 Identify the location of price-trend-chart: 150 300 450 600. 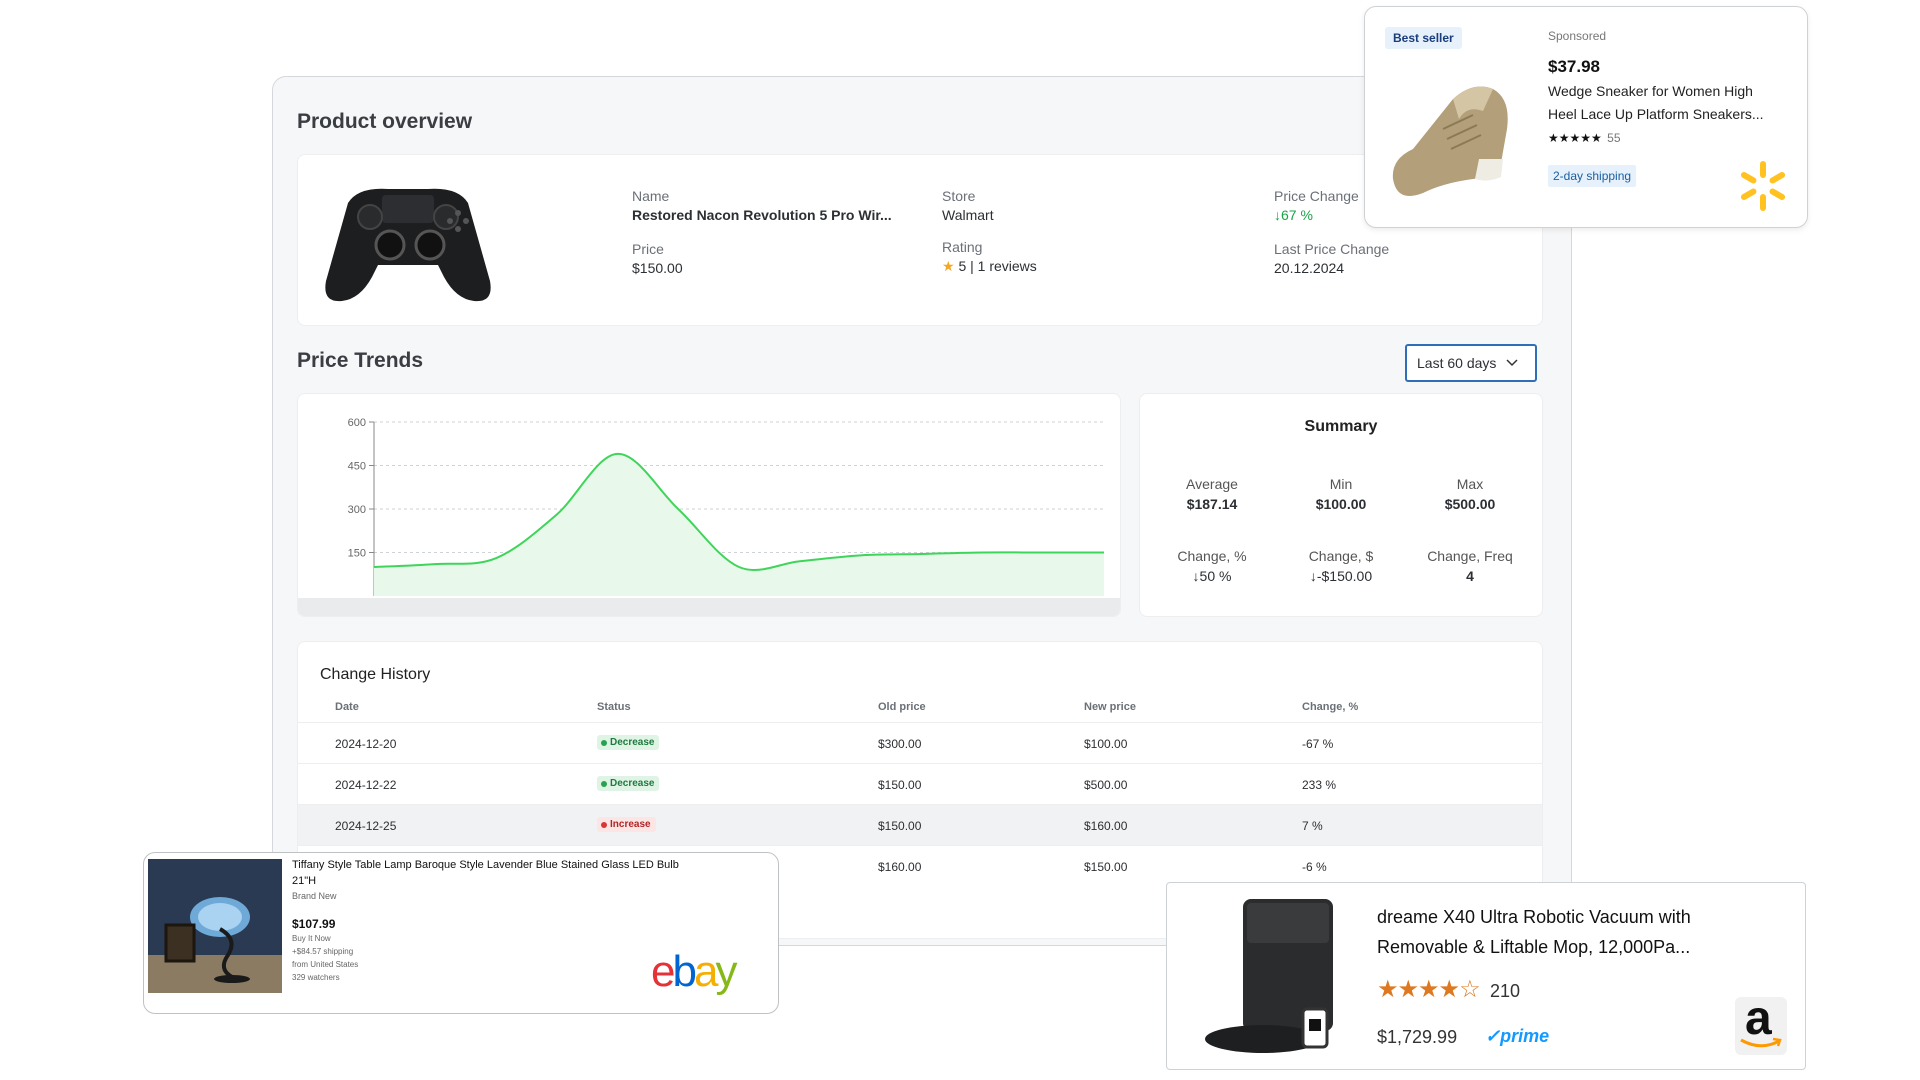
(726, 506).